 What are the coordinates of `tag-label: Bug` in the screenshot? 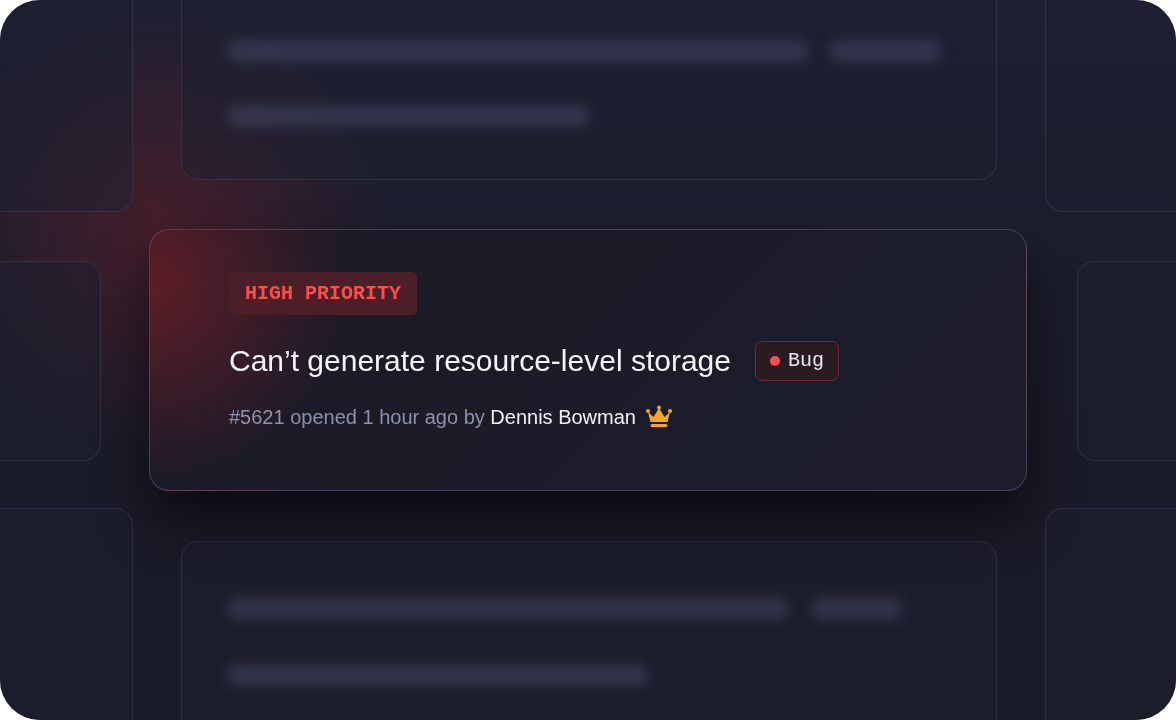 It's located at (805, 361).